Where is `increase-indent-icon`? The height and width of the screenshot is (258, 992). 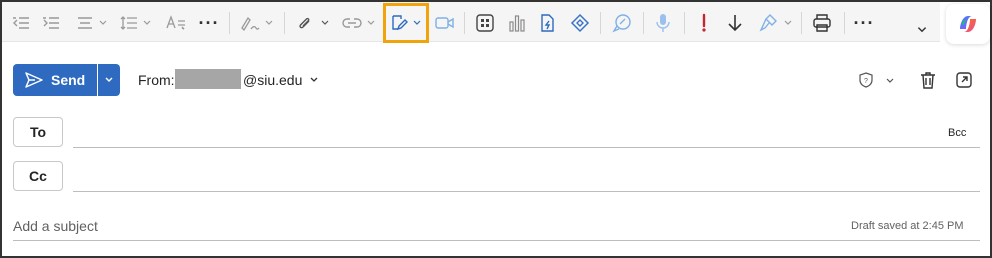 increase-indent-icon is located at coordinates (51, 23).